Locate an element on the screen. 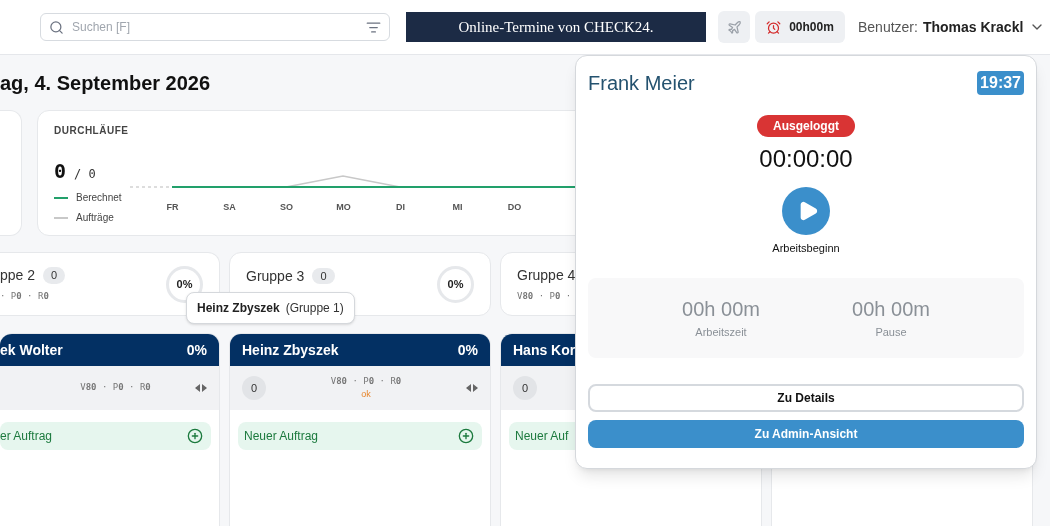  runs-total: / 0 is located at coordinates (85, 174).